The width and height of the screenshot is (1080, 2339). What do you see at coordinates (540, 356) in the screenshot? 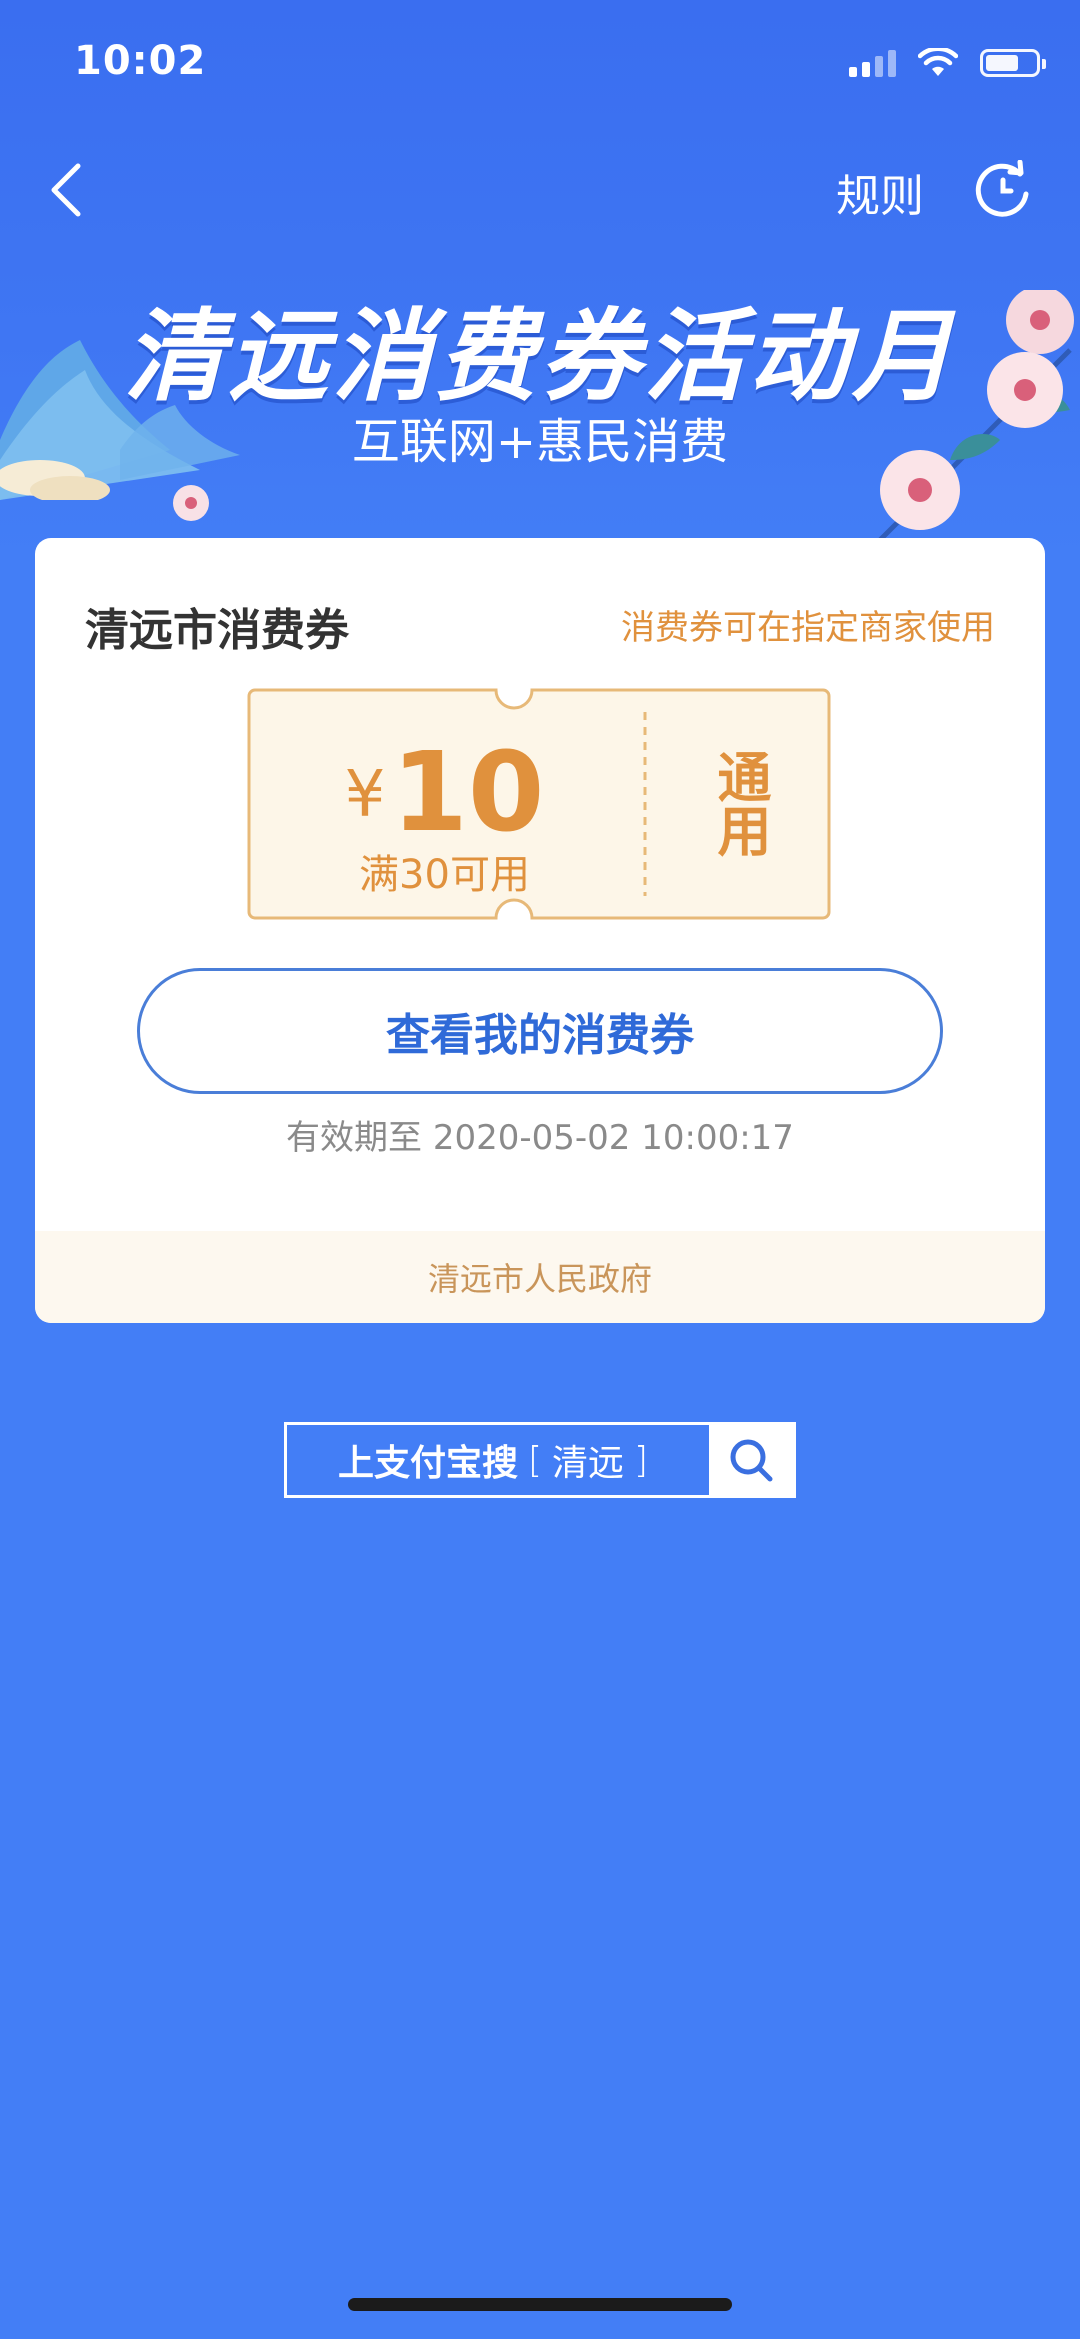
I see `banner-title: 清远消费券活动月` at bounding box center [540, 356].